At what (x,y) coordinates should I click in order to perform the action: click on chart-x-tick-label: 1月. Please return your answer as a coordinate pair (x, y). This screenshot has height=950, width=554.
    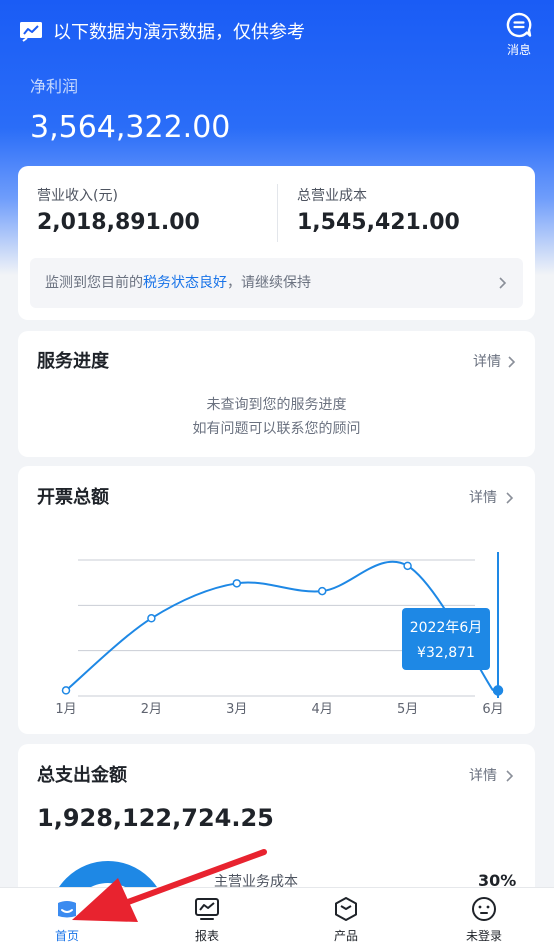
    Looking at the image, I should click on (65, 709).